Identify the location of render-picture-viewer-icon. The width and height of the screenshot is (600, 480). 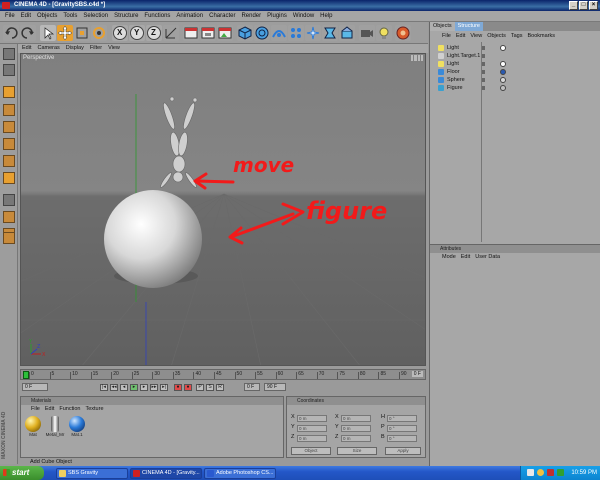
(225, 33).